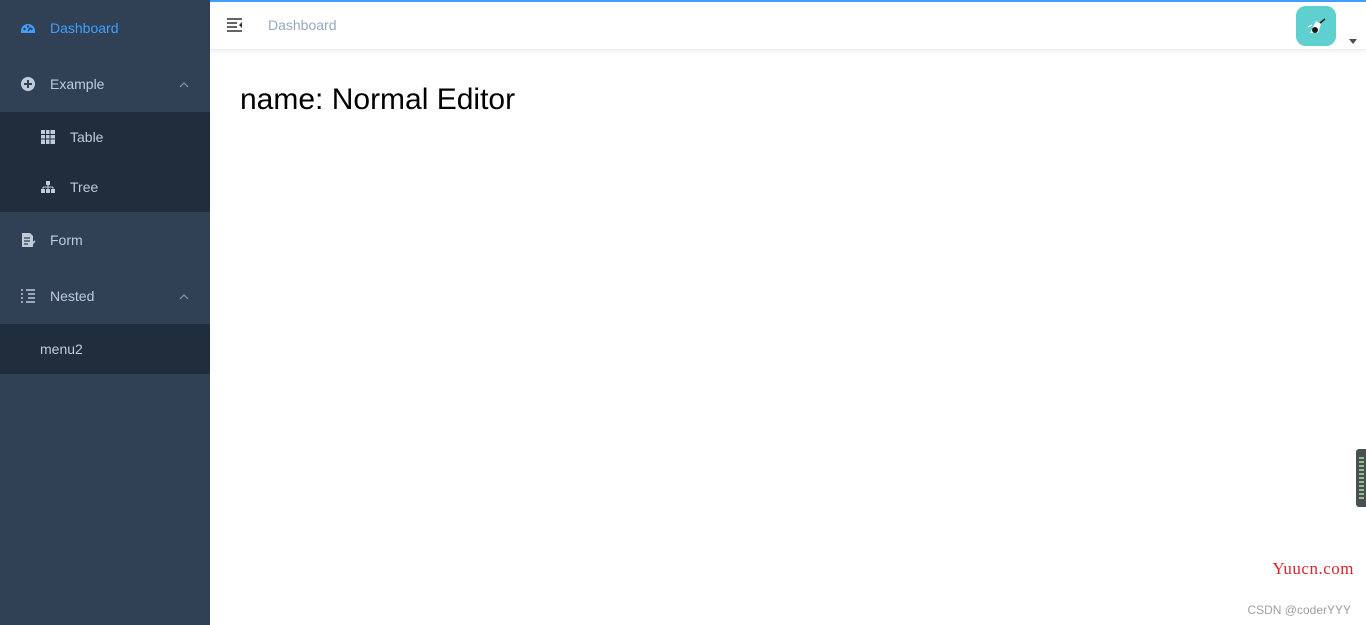  I want to click on sidebar-item-menu2: menu2, so click(105, 349).